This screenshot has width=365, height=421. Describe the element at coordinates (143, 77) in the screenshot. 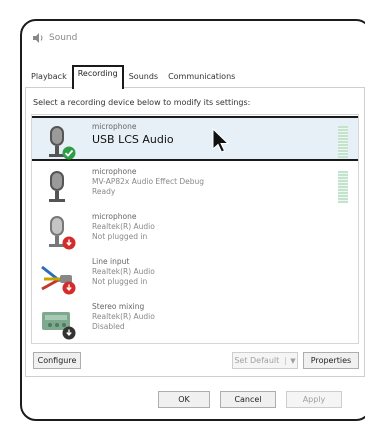

I see `tab-sounds: Sounds` at that location.